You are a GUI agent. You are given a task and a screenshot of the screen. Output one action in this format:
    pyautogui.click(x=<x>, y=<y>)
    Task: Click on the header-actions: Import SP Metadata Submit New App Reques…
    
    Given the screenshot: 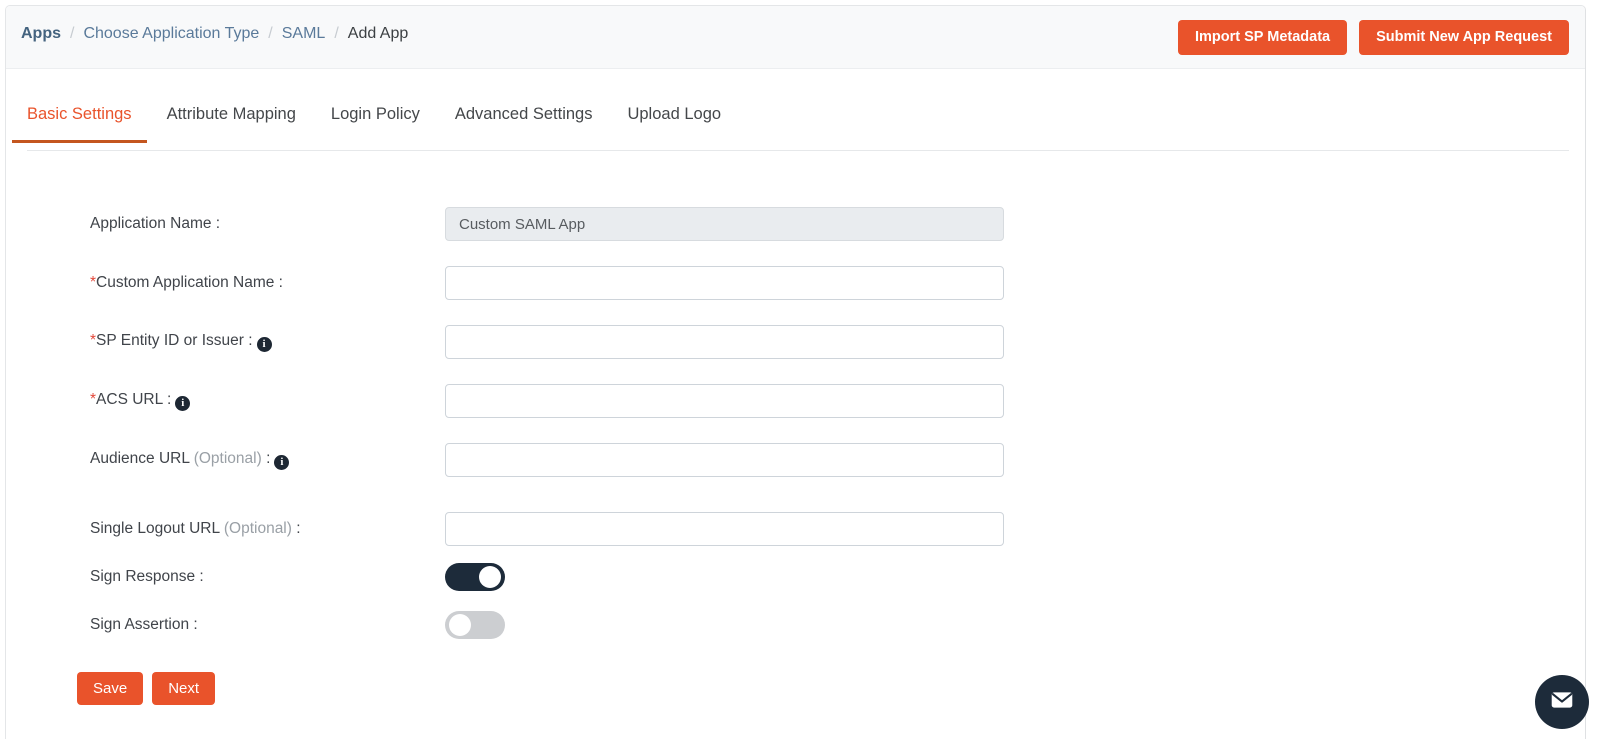 What is the action you would take?
    pyautogui.click(x=1373, y=37)
    